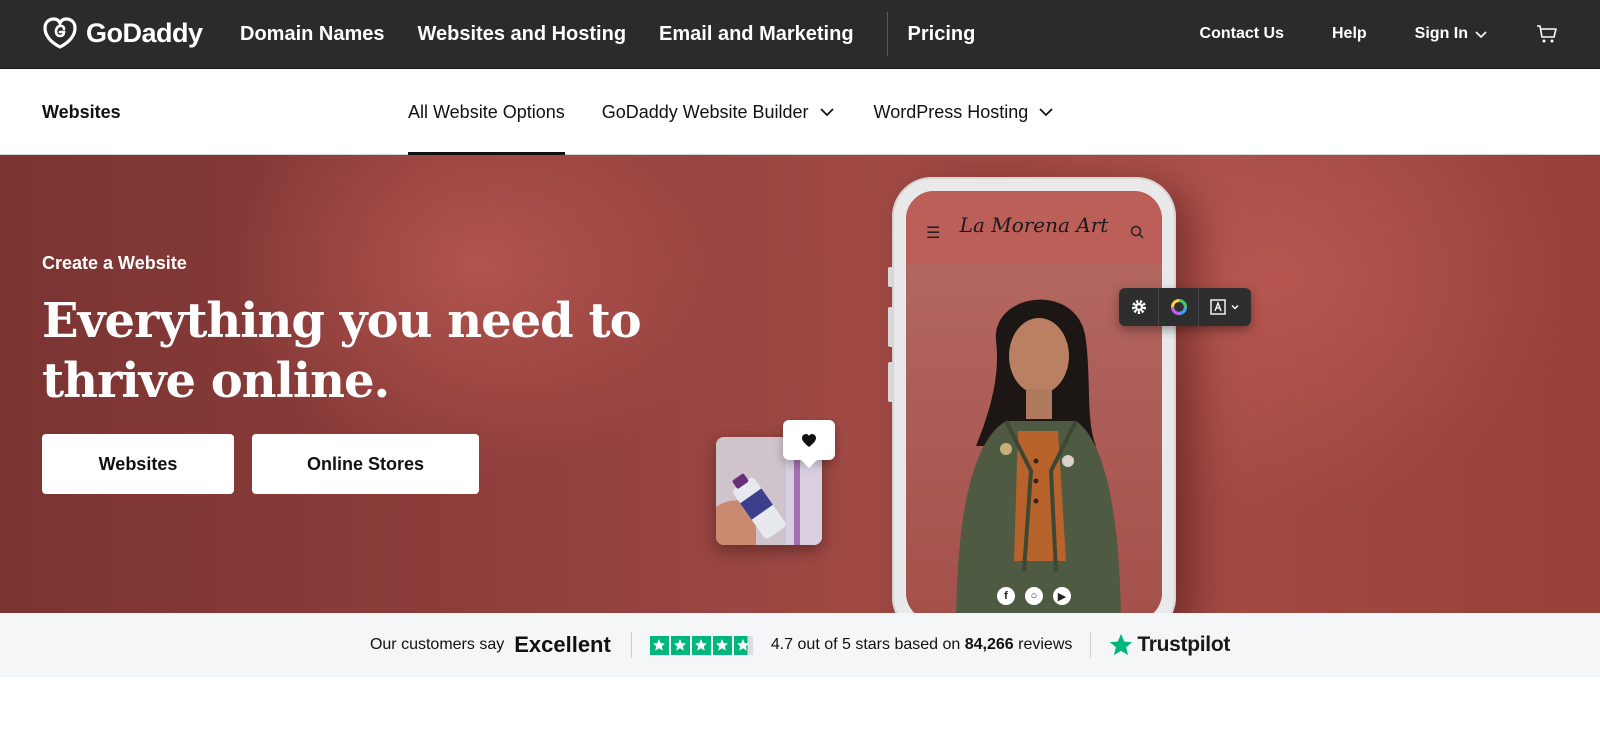  I want to click on tab-label: WordPress Hosting, so click(951, 111).